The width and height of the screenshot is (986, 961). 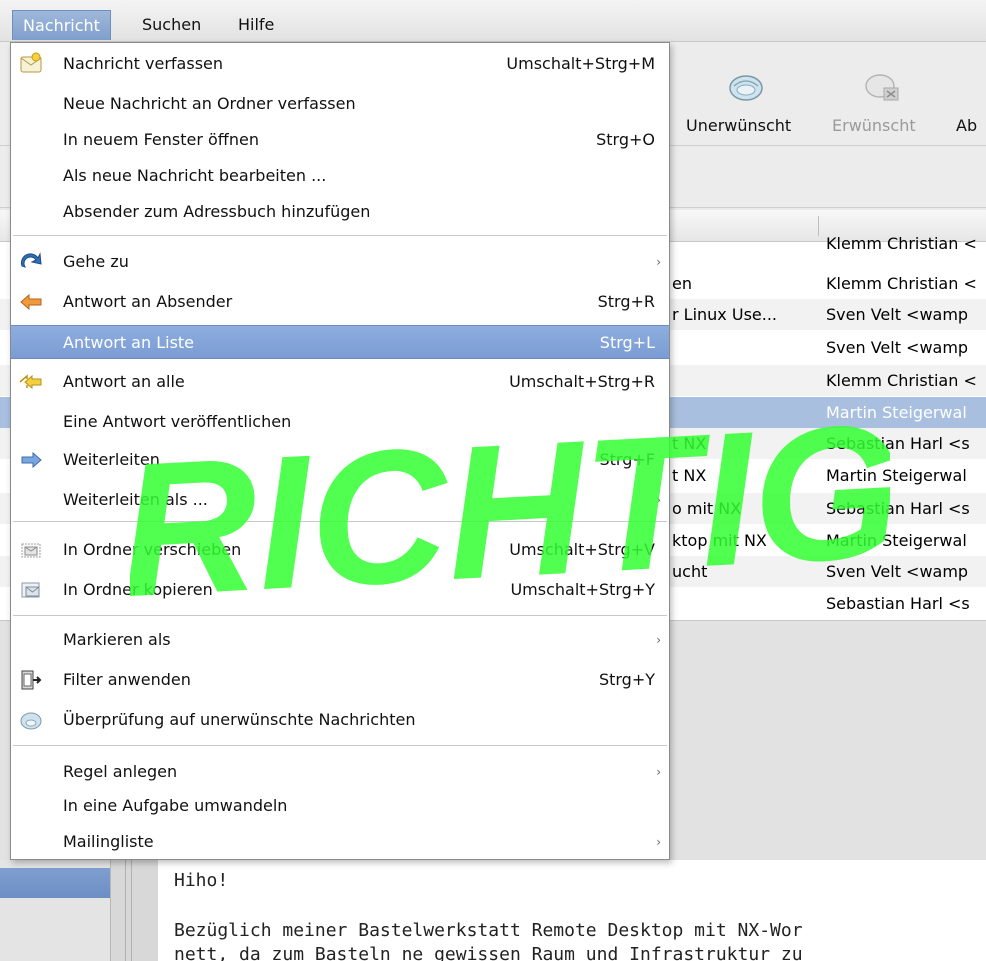 What do you see at coordinates (340, 500) in the screenshot?
I see `menuitem-forward-as: Weiterleiten als ... ›` at bounding box center [340, 500].